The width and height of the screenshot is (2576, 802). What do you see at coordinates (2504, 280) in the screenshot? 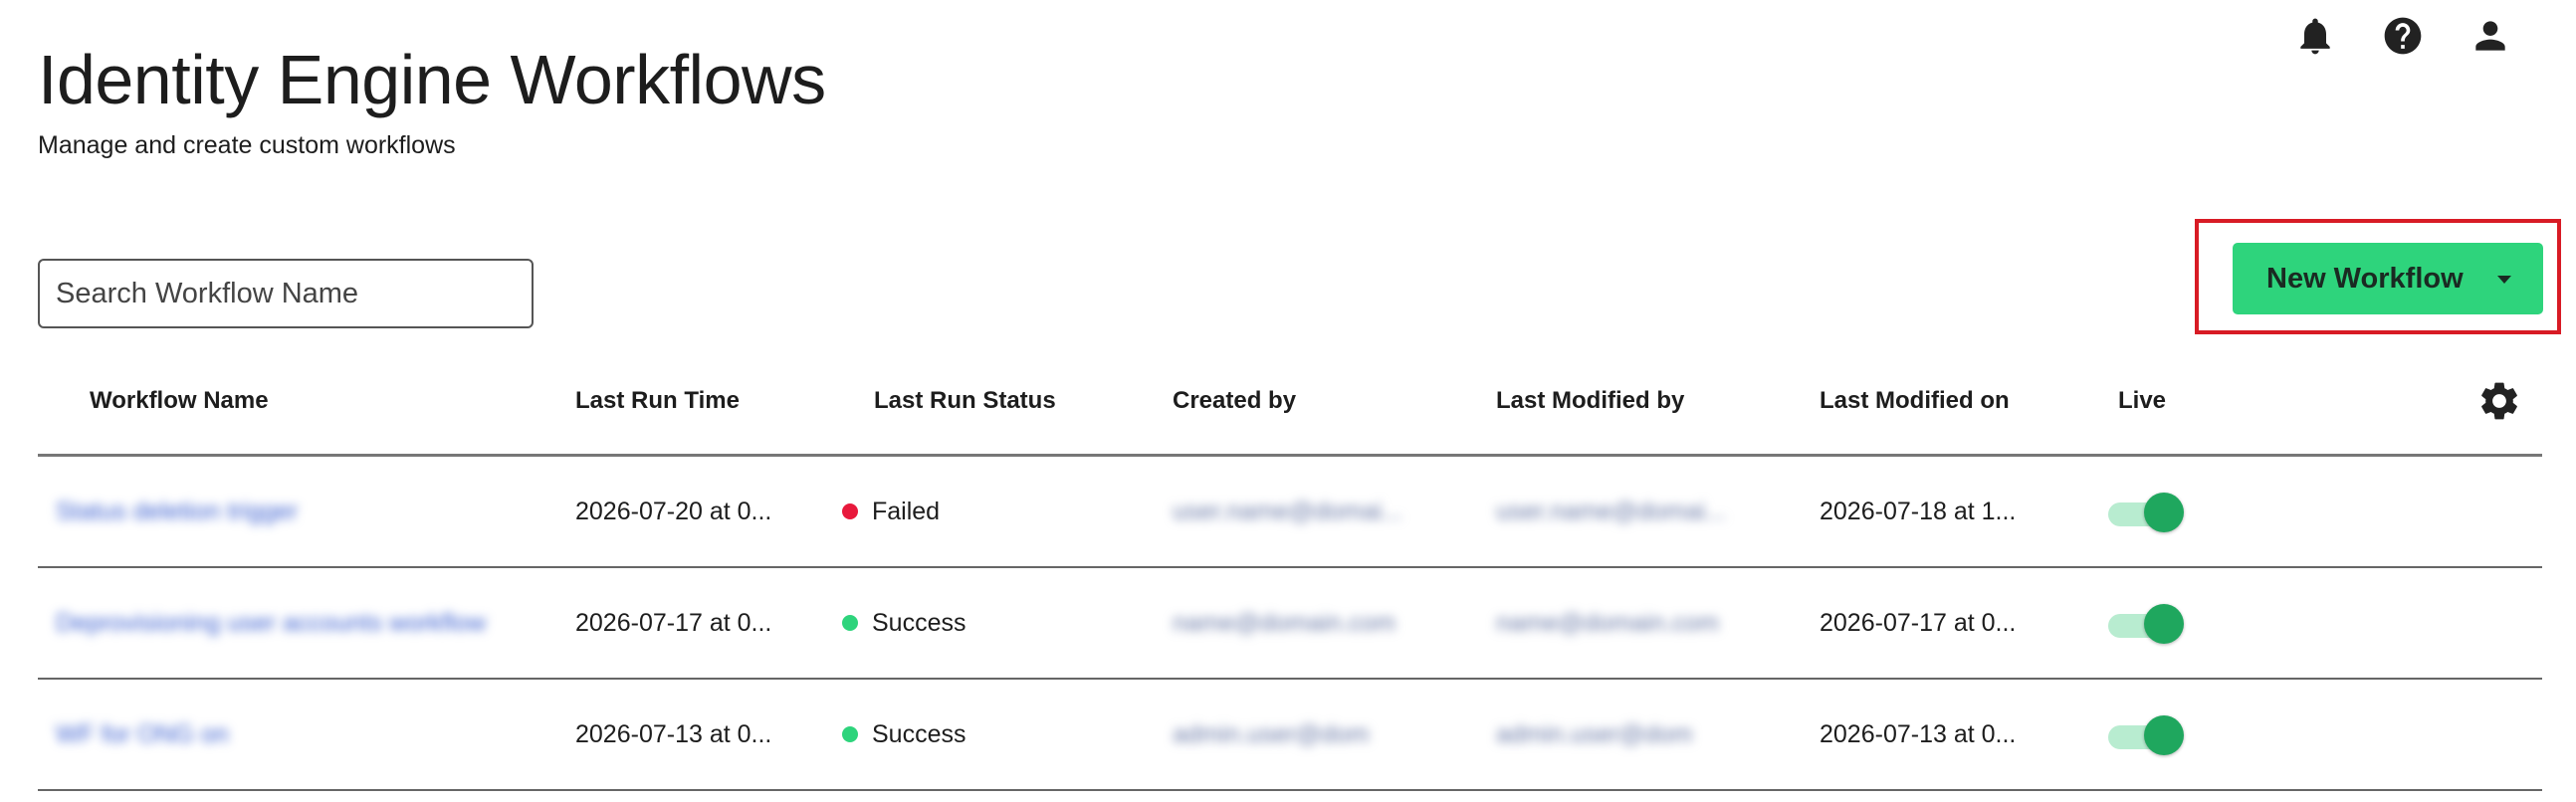
I see `caret-down-icon` at bounding box center [2504, 280].